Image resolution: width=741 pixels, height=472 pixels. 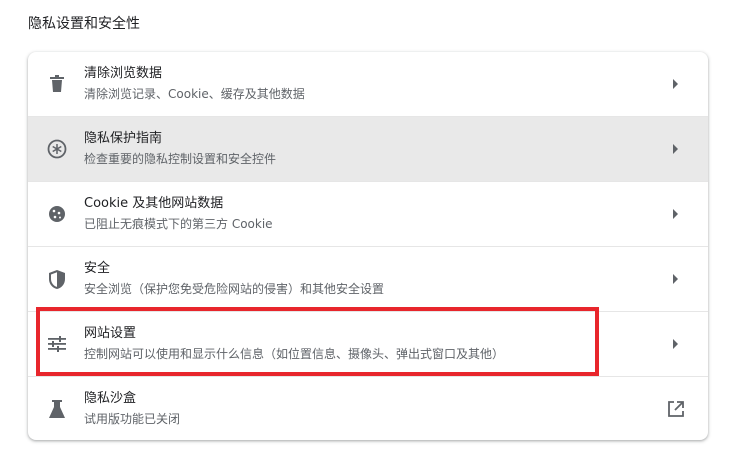 What do you see at coordinates (110, 398) in the screenshot?
I see `row-title: 隐私沙盒` at bounding box center [110, 398].